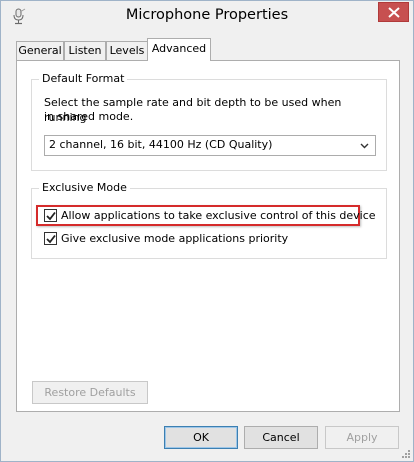 The height and width of the screenshot is (462, 414). Describe the element at coordinates (89, 116) in the screenshot. I see `default-format-description-line2: in shared mode.` at that location.